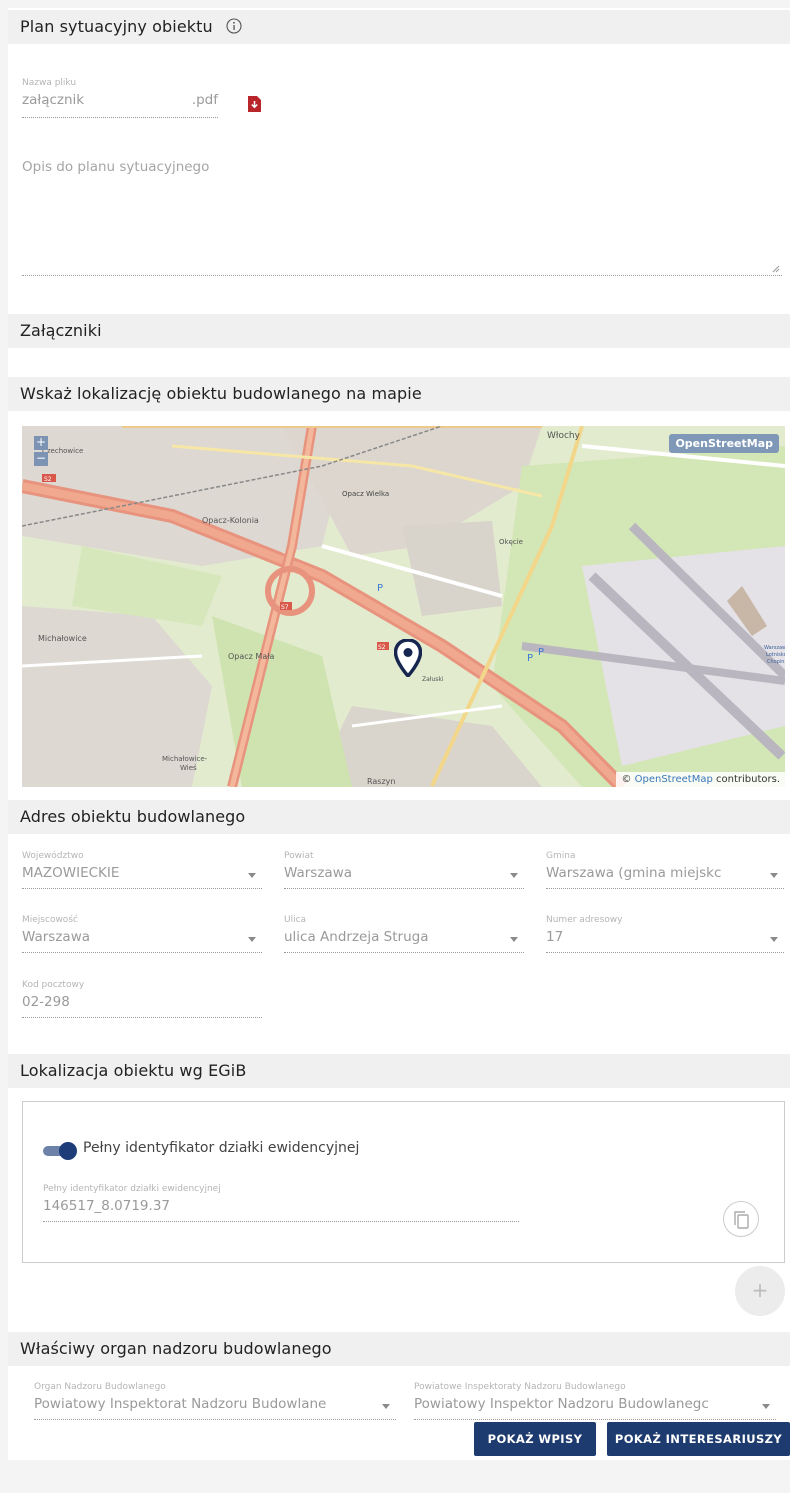  Describe the element at coordinates (399, 27) in the screenshot. I see `section-plan-header: Plan sytuacyjny obiektu` at that location.